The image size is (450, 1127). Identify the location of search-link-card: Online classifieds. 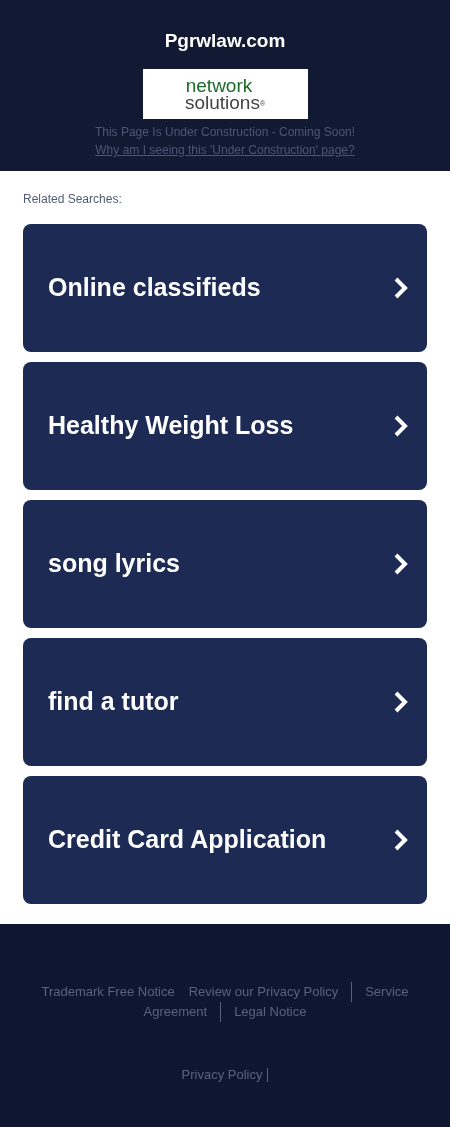
(225, 288).